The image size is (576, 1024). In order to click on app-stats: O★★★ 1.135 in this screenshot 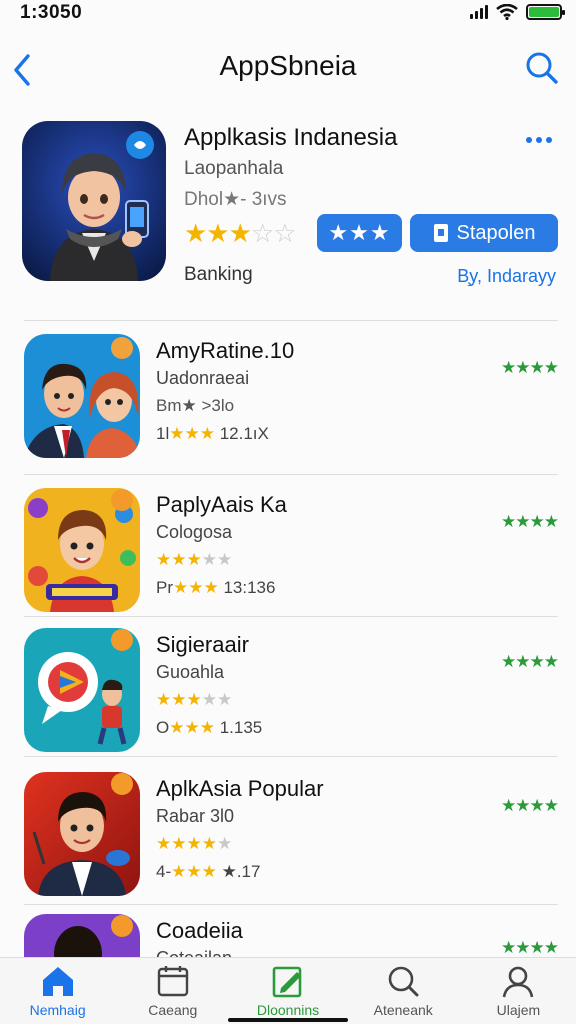, I will do `click(209, 728)`.